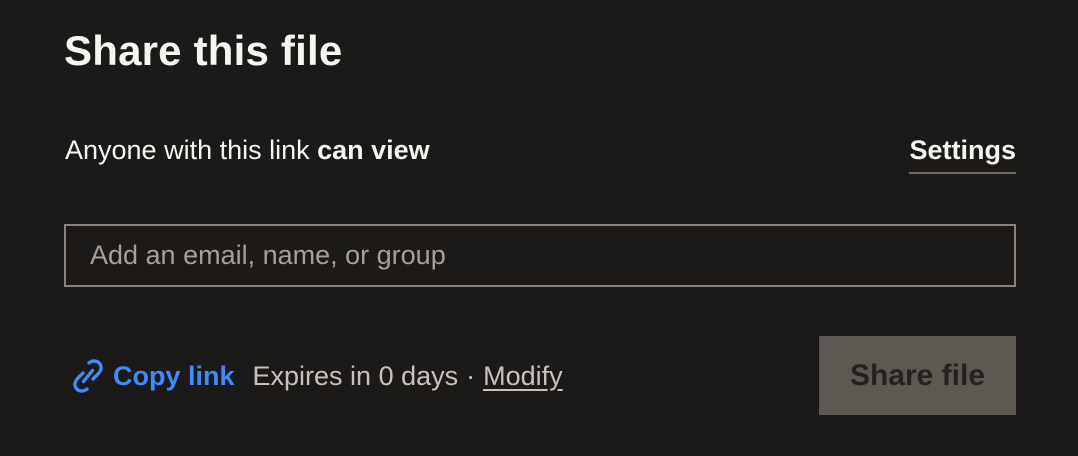 Image resolution: width=1078 pixels, height=456 pixels. Describe the element at coordinates (523, 376) in the screenshot. I see `modify-link: Modify` at that location.